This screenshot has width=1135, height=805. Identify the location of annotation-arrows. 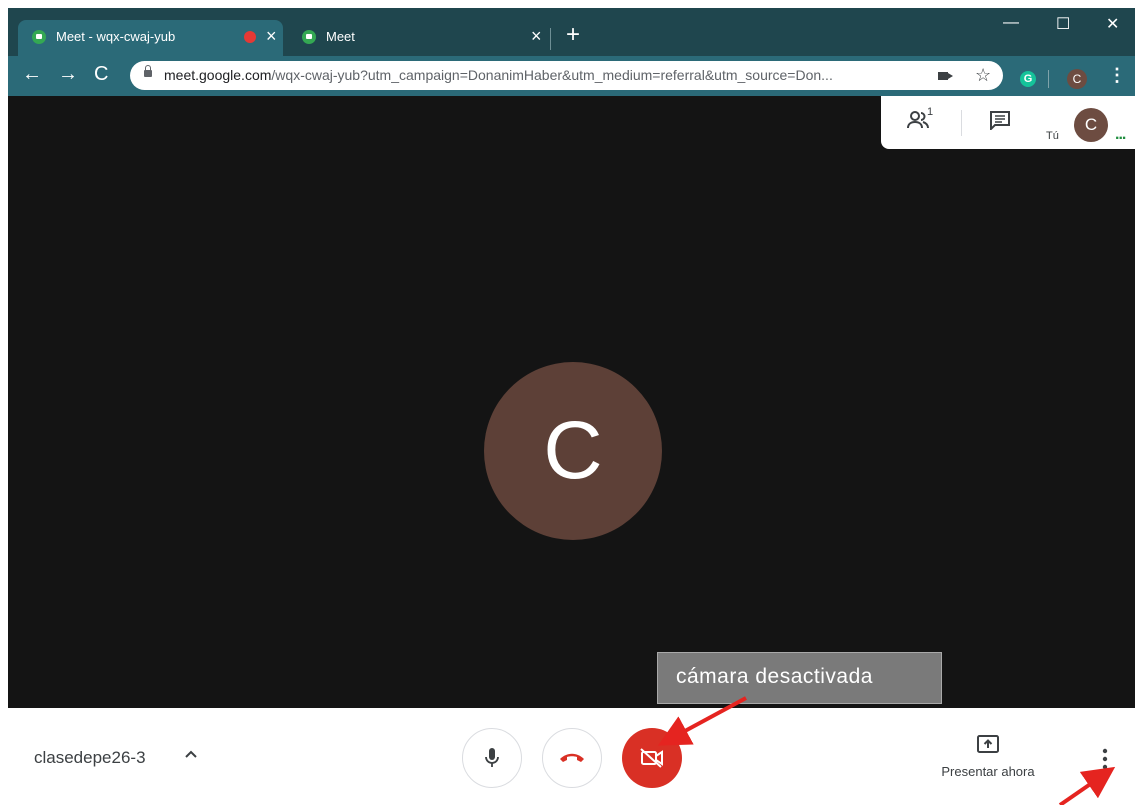
(886, 750).